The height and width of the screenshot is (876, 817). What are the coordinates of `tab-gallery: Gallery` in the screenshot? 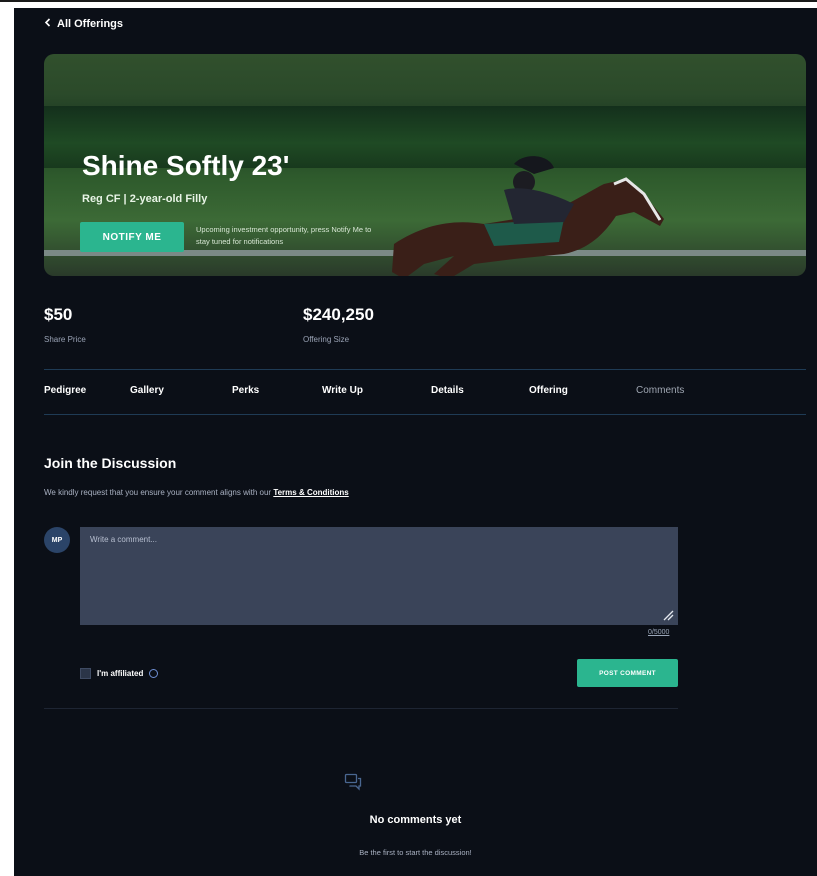 It's located at (147, 390).